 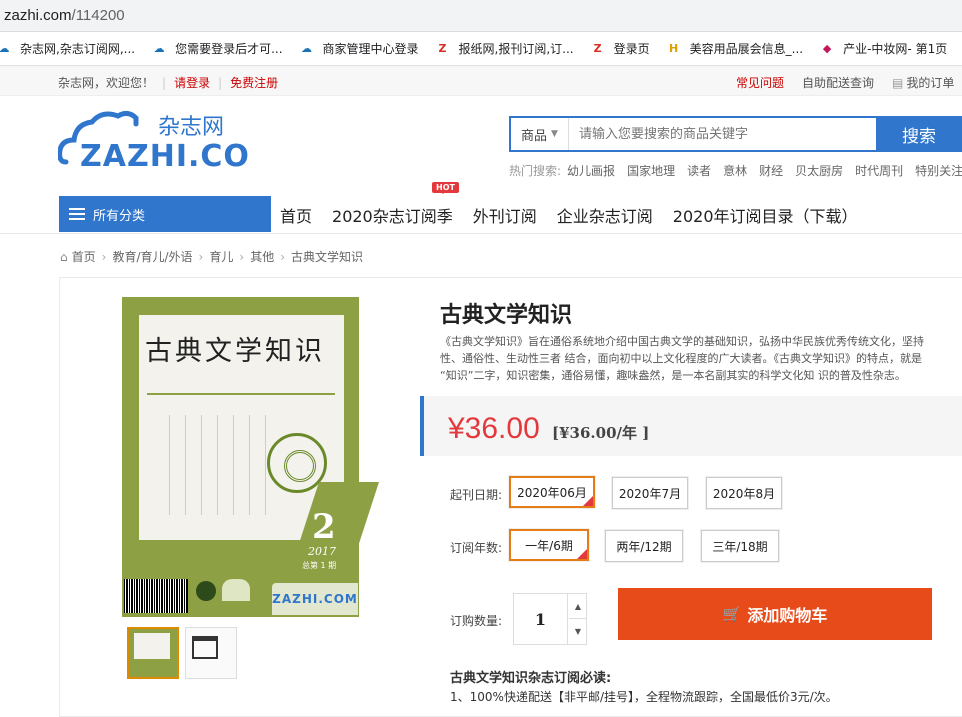 What do you see at coordinates (651, 171) in the screenshot?
I see `hot-search-link: 国家地理` at bounding box center [651, 171].